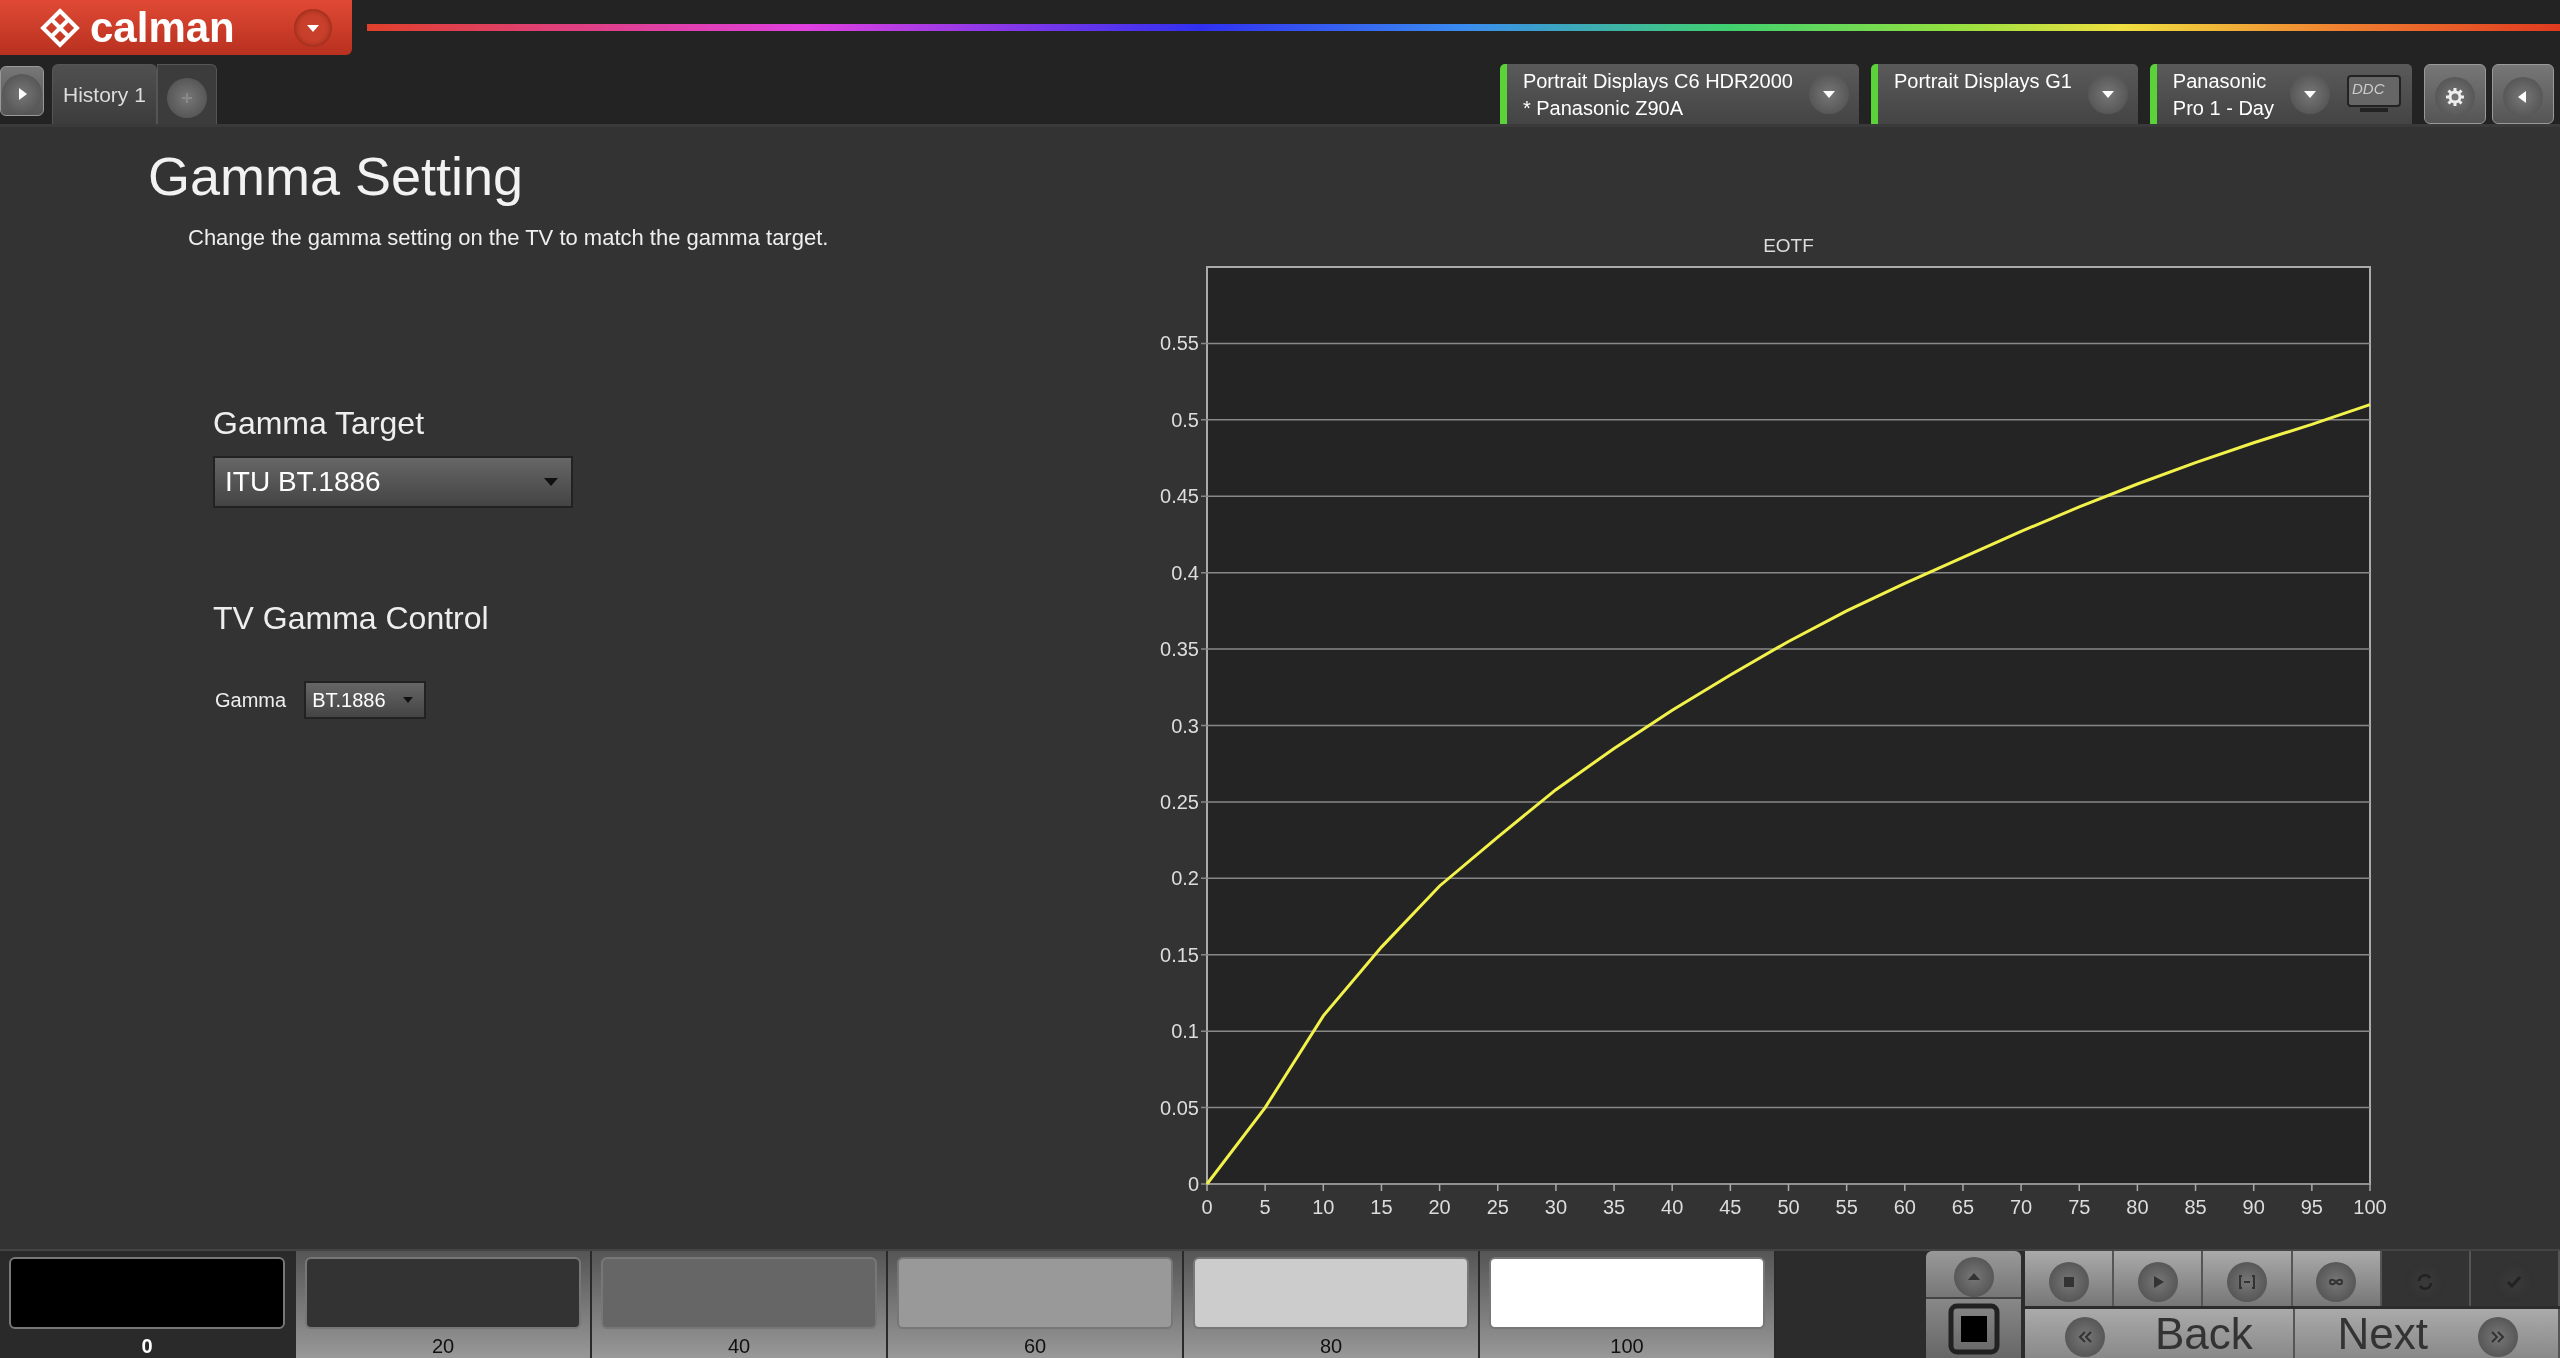 This screenshot has height=1358, width=2560. Describe the element at coordinates (2523, 94) in the screenshot. I see `collapse-button` at that location.